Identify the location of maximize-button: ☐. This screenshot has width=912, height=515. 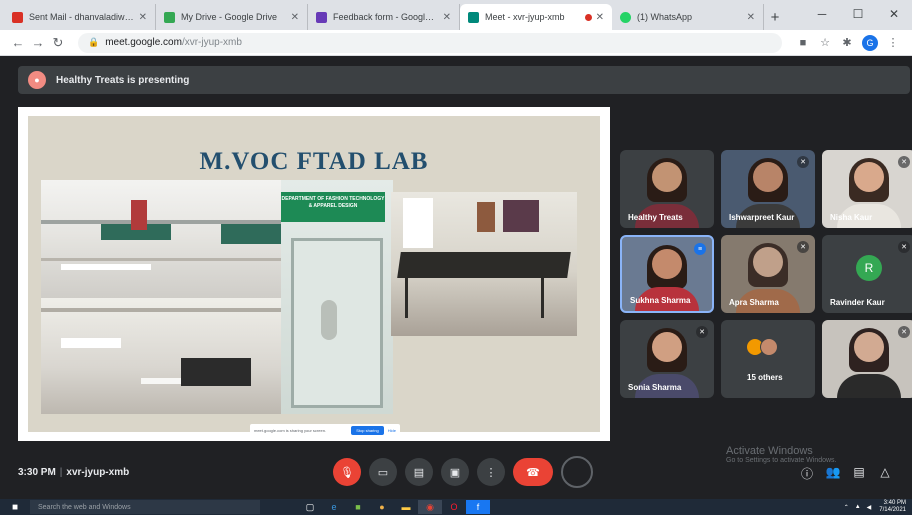
(858, 14).